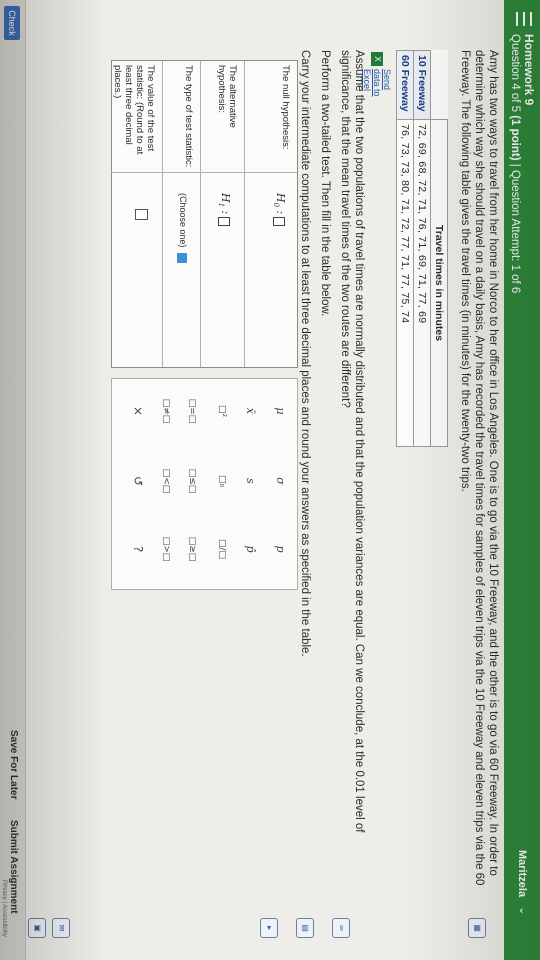 This screenshot has width=540, height=960. I want to click on choose-label: (Choose one), so click(183, 220).